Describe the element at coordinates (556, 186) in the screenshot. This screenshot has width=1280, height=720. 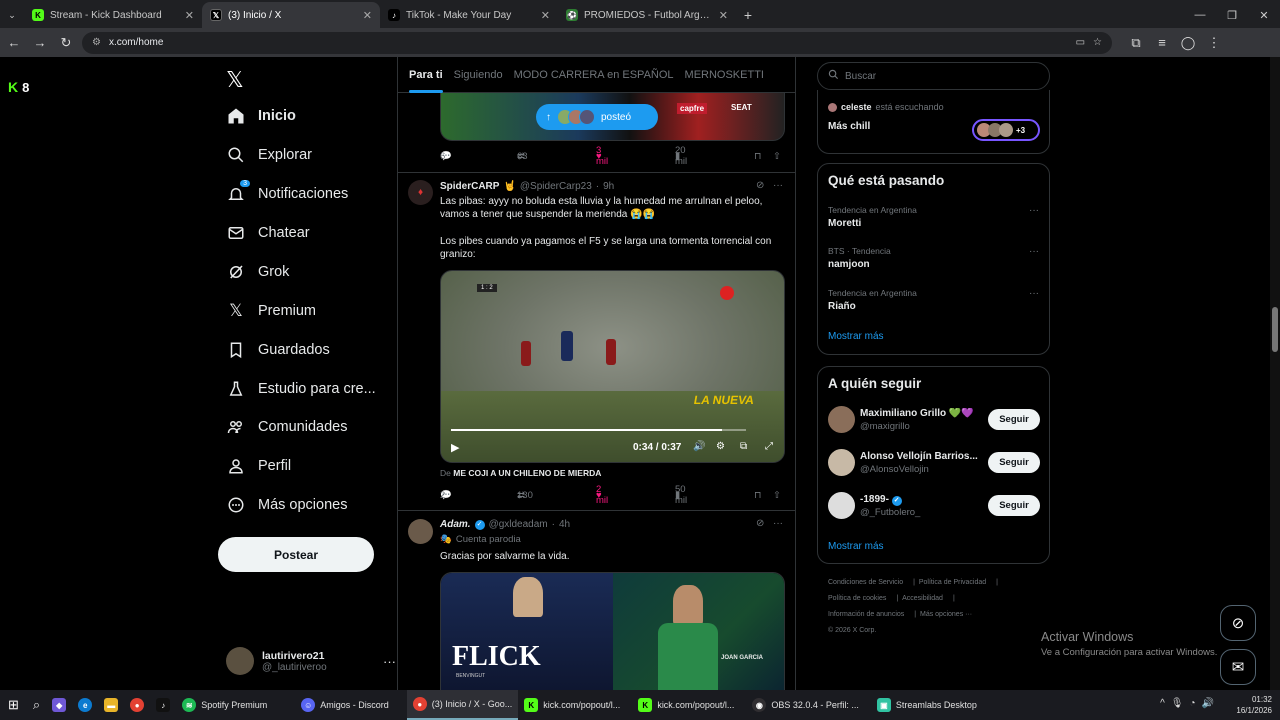
I see `author-handle: @SpiderCarp23` at that location.